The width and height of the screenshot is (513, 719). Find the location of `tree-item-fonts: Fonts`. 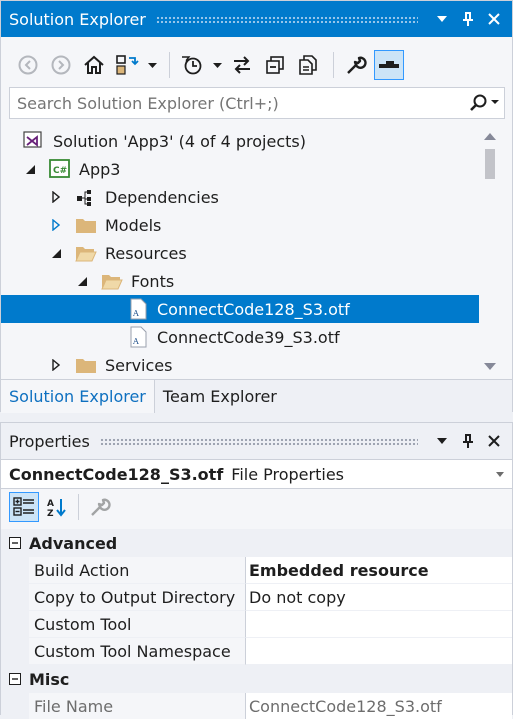

tree-item-fonts: Fonts is located at coordinates (240, 281).